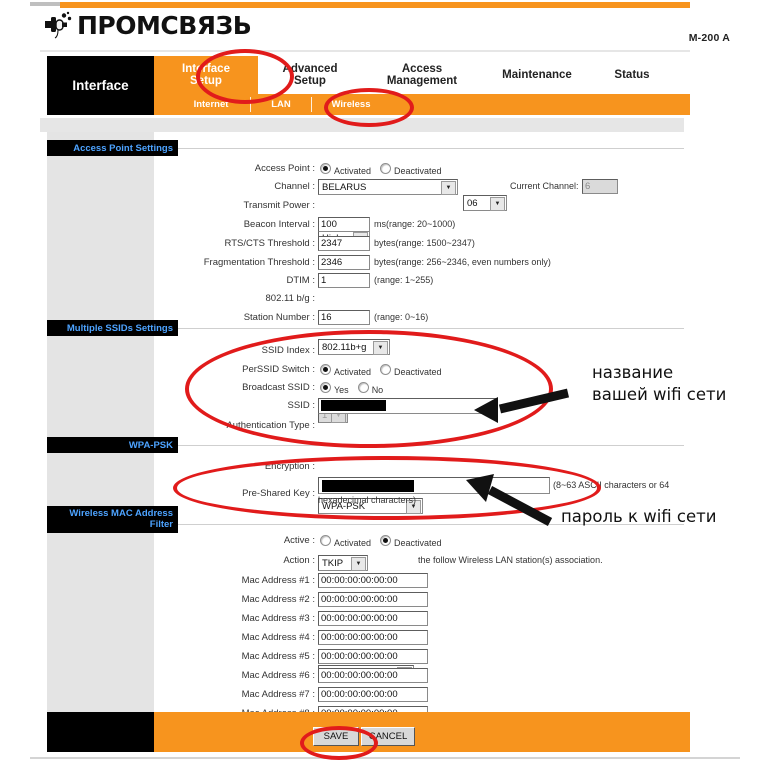 Image resolution: width=768 pixels, height=764 pixels. I want to click on section-header-access-point-label: Access Point Settings, so click(123, 148).